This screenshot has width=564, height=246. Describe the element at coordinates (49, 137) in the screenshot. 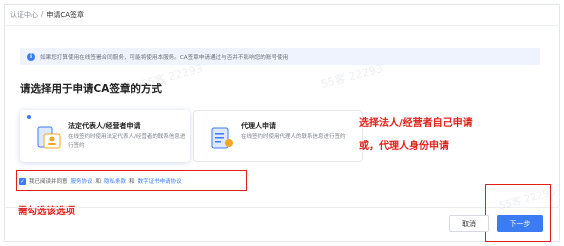

I see `legal-person-card-icon` at that location.